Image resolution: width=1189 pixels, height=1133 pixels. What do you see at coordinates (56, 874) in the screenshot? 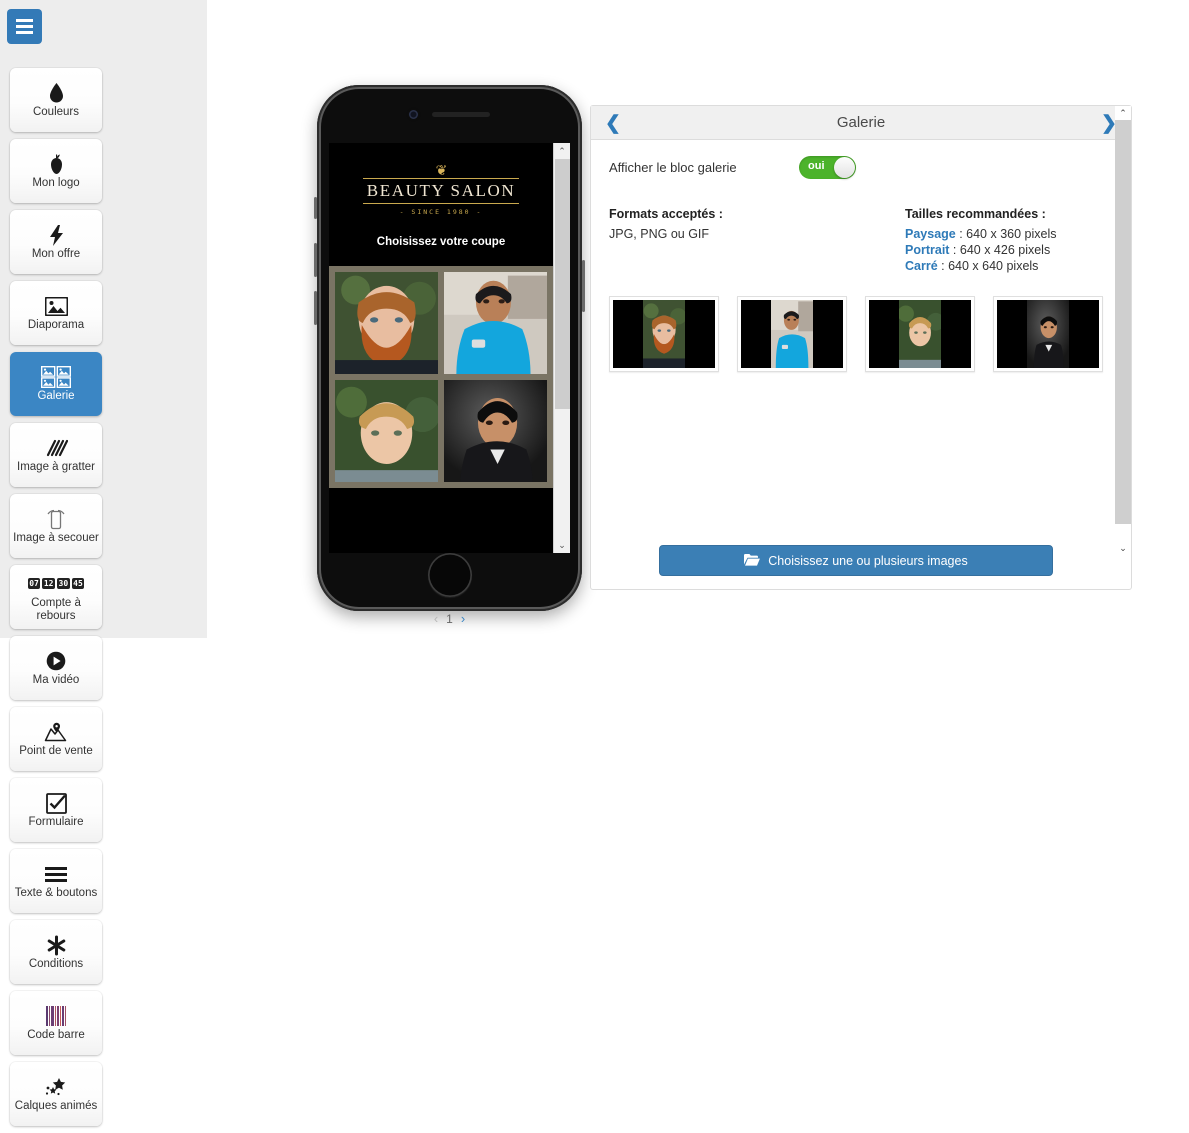
I see `lines-icon` at bounding box center [56, 874].